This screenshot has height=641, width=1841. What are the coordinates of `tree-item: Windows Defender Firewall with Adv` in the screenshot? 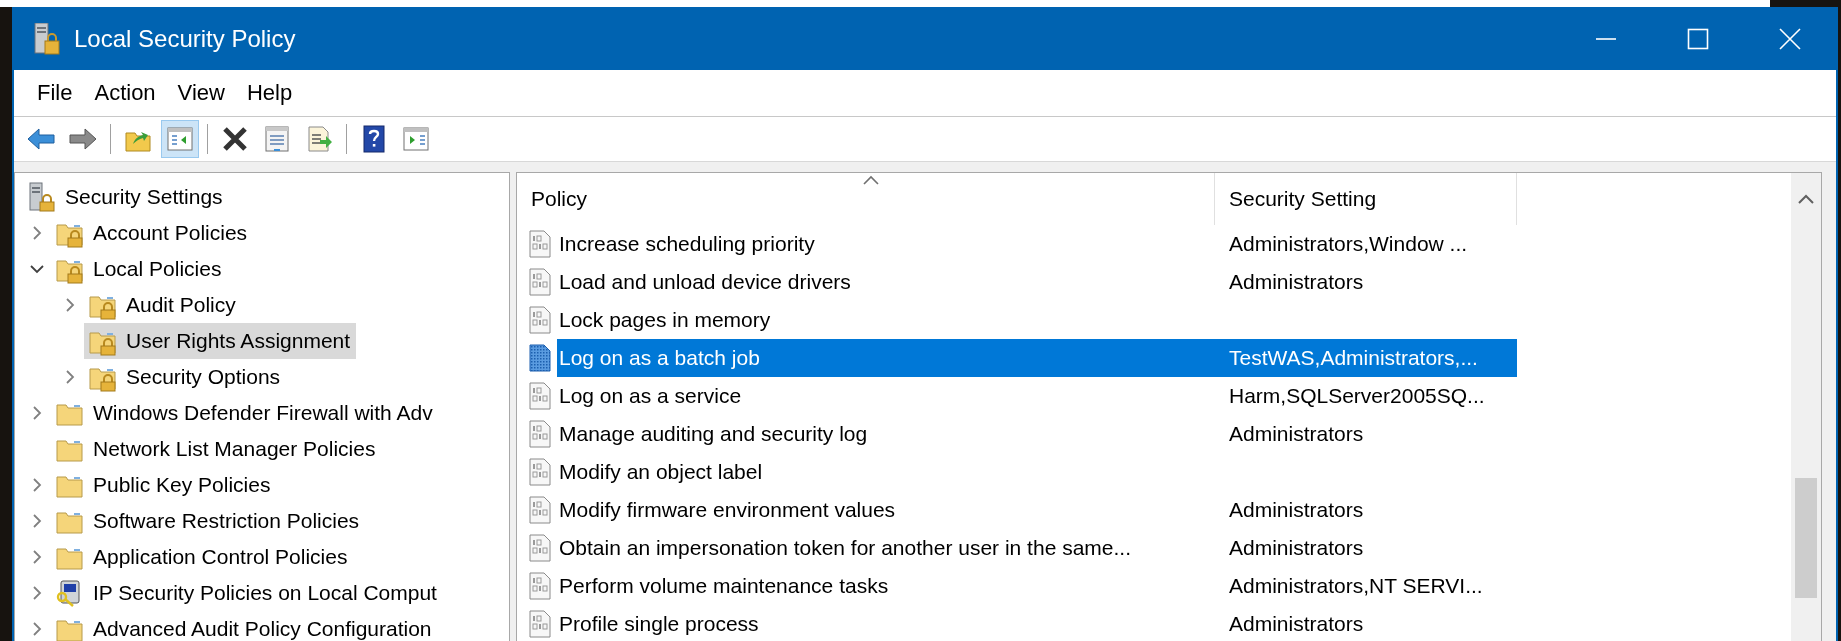 It's located at (245, 413).